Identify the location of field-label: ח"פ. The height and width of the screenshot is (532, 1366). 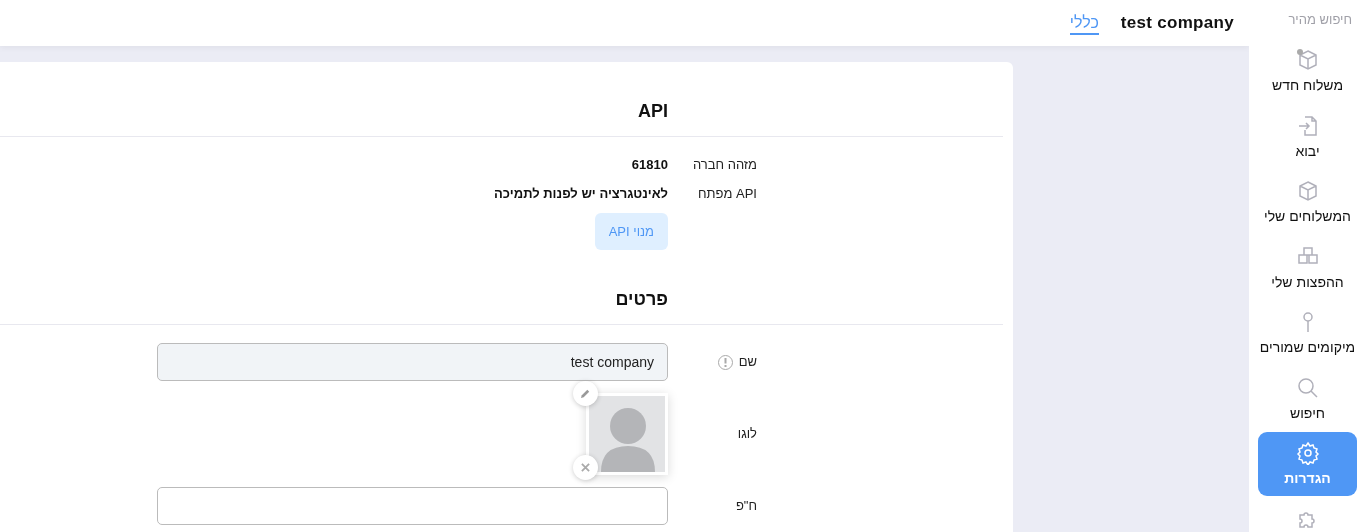
(746, 506).